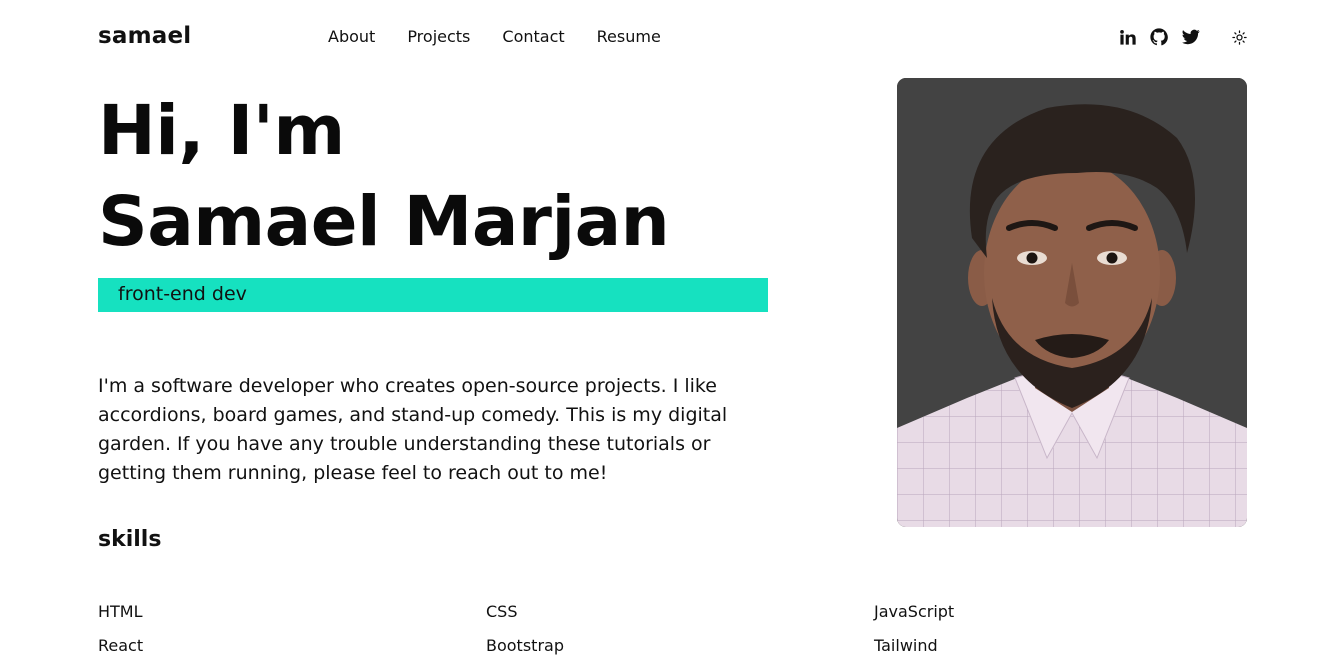 The width and height of the screenshot is (1344, 661). Describe the element at coordinates (384, 177) in the screenshot. I see `hero-heading: Hi, I'm Samael Marjan` at that location.